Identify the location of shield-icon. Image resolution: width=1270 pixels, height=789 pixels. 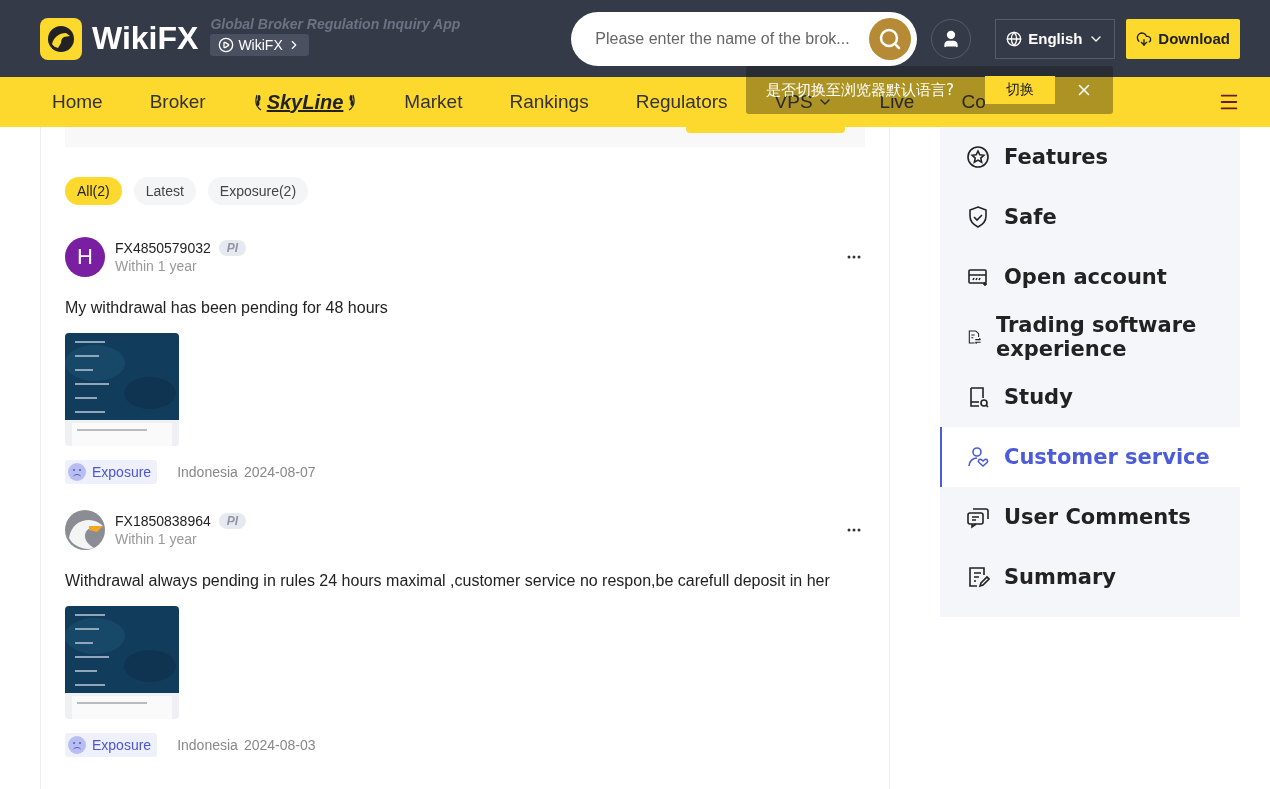
(978, 217).